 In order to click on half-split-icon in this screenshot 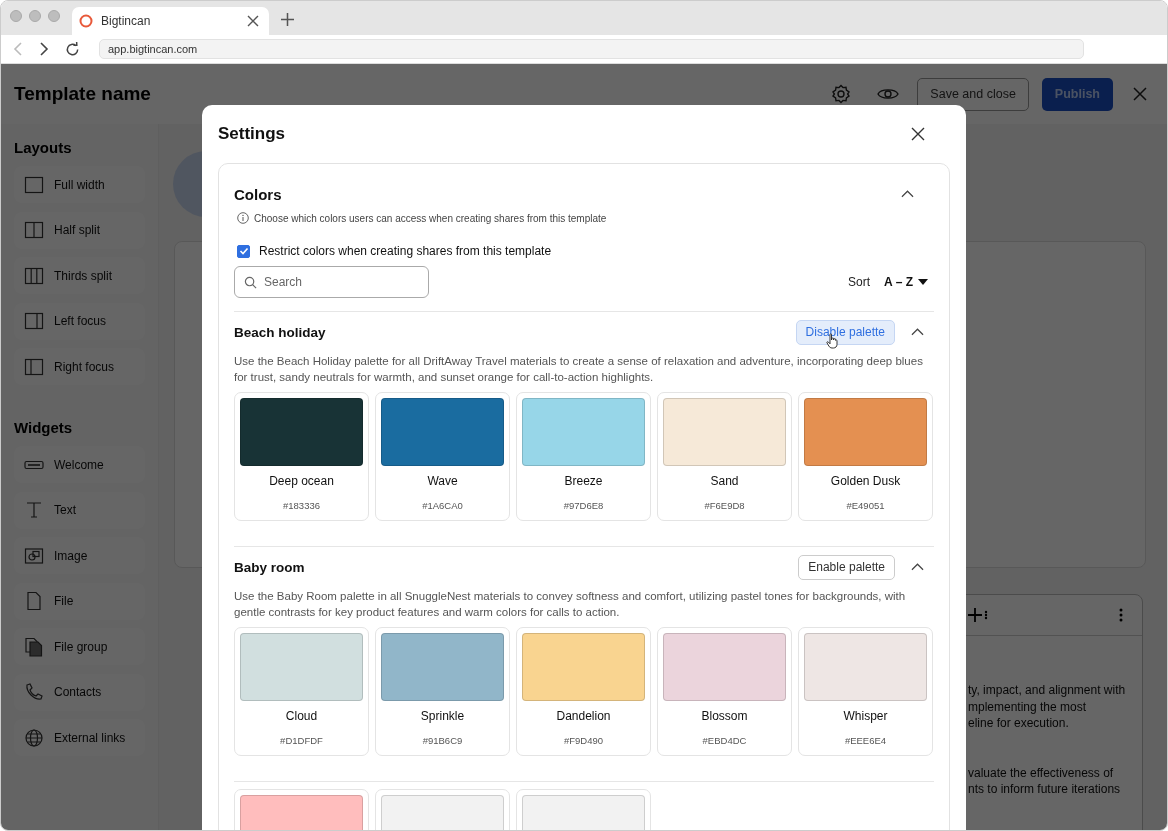, I will do `click(34, 230)`.